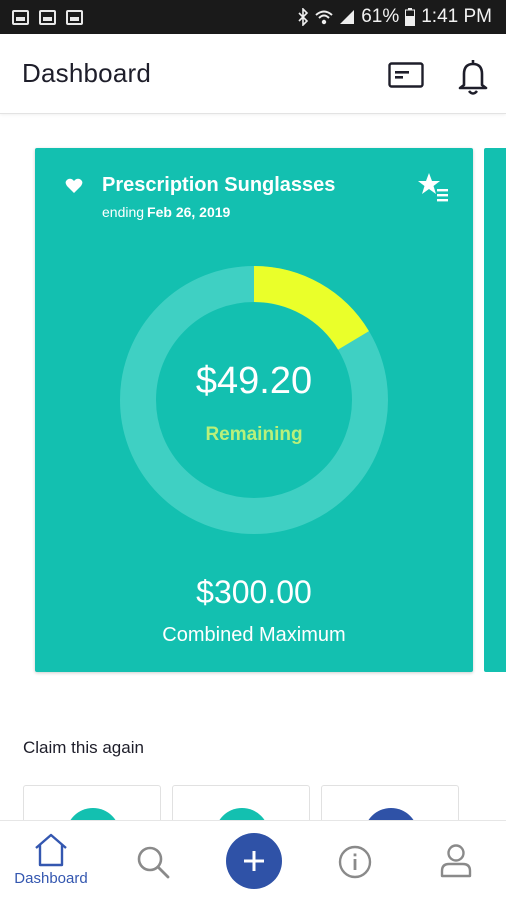  I want to click on benefit-title: Prescription Sunglasses, so click(219, 185).